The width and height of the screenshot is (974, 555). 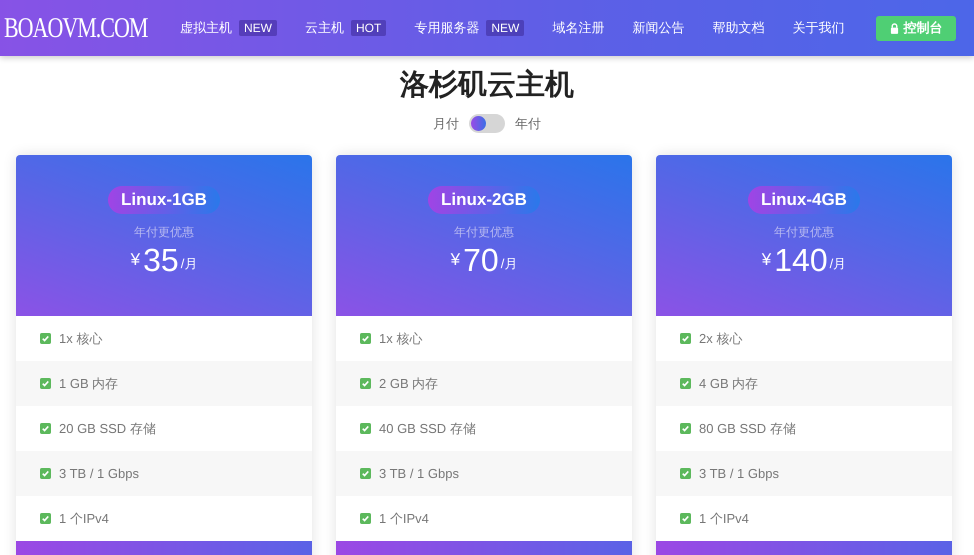 I want to click on feature-text: 20 GB SSD 存储, so click(x=107, y=429).